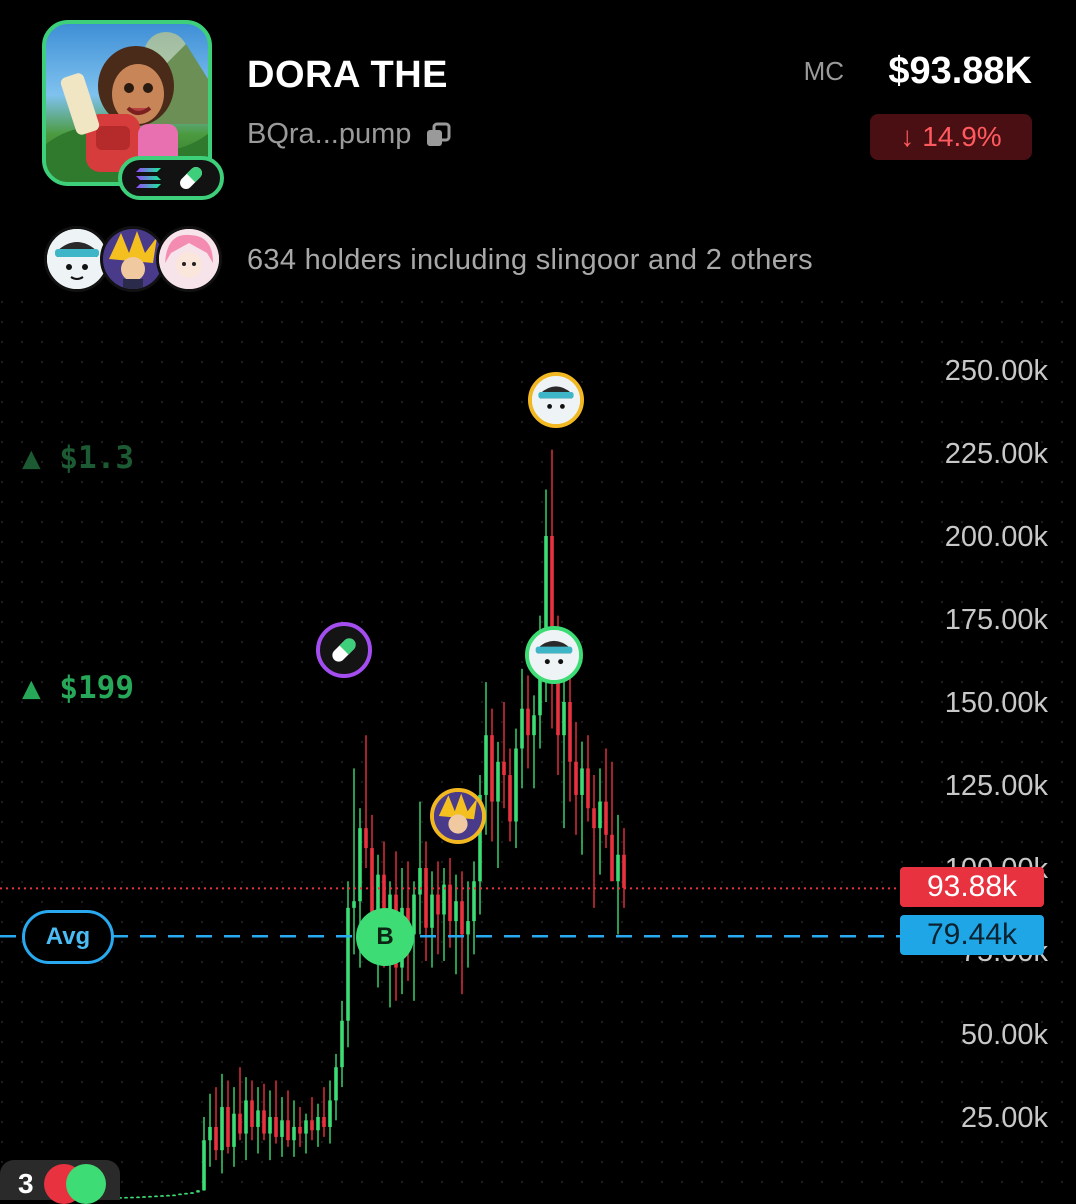 The image size is (1076, 1204). I want to click on token-name: DORA THE, so click(348, 75).